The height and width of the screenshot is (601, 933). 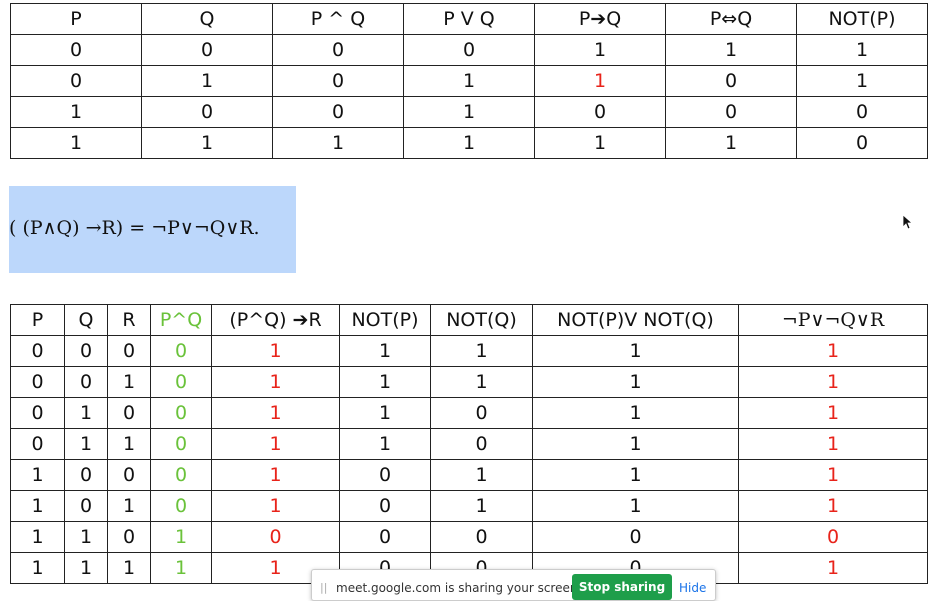 I want to click on header-q: Q, so click(x=86, y=320).